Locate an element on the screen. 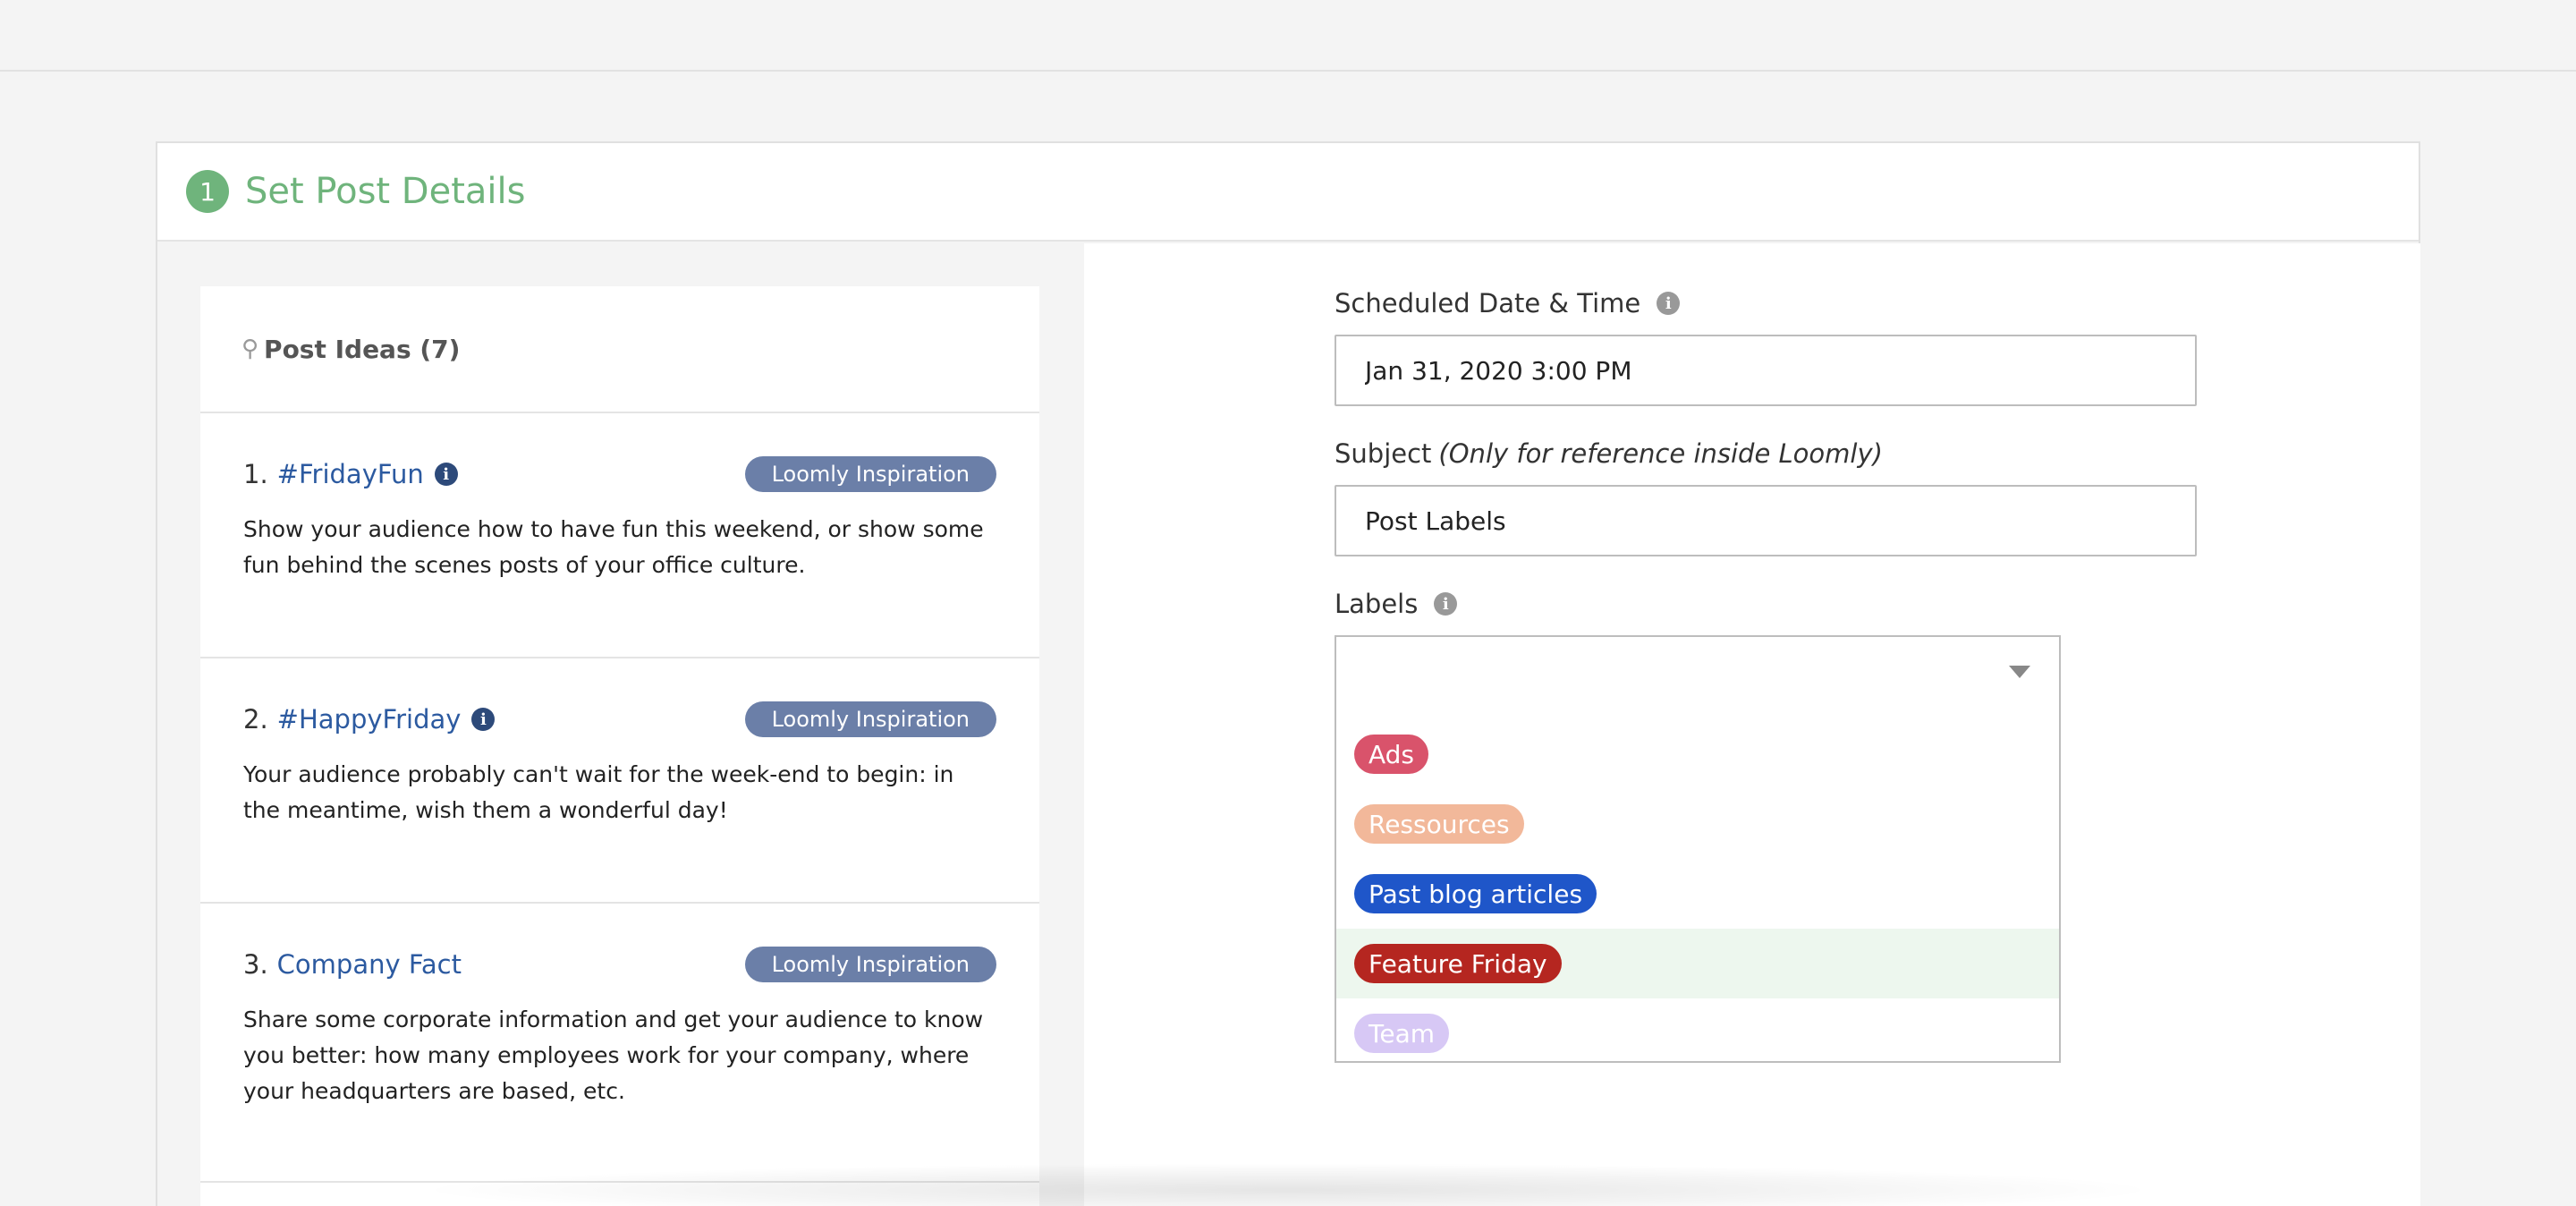 The image size is (2576, 1206). step-number-badge: 1 is located at coordinates (207, 191).